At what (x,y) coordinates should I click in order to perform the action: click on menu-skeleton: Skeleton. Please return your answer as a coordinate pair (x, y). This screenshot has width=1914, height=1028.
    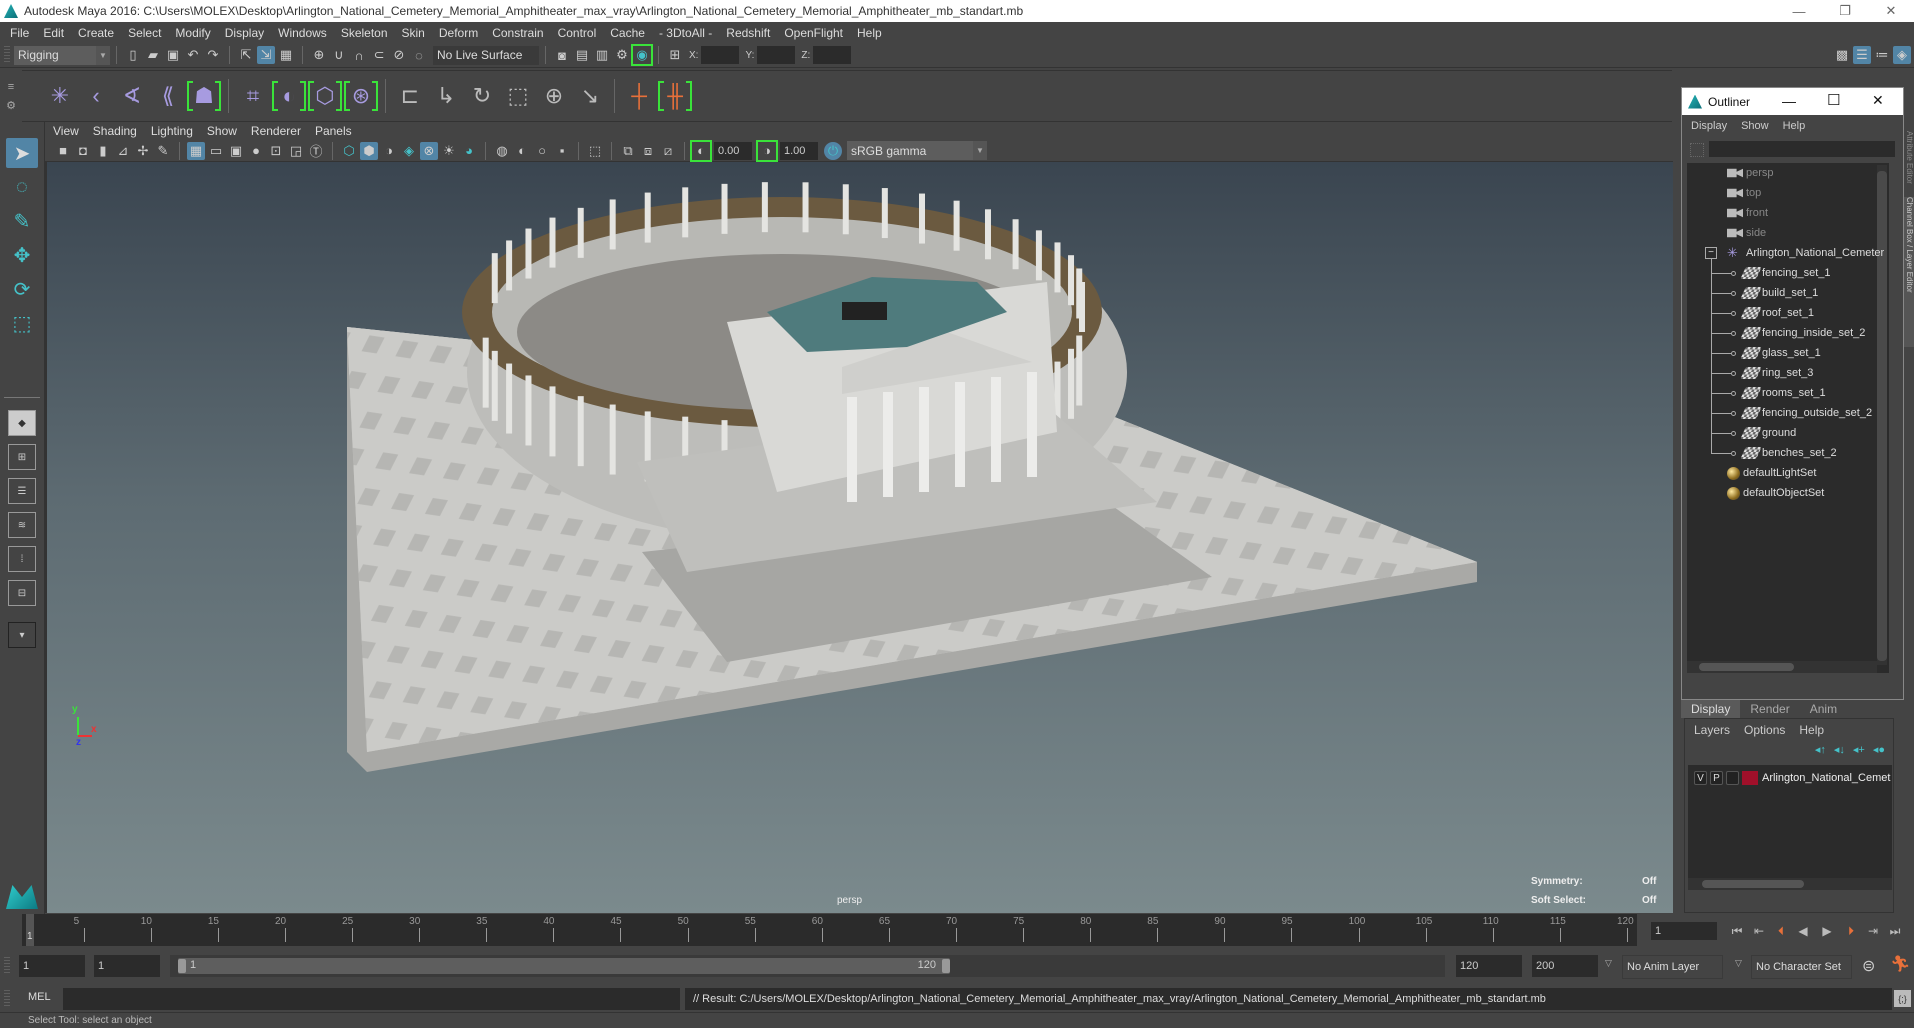
    Looking at the image, I should click on (364, 33).